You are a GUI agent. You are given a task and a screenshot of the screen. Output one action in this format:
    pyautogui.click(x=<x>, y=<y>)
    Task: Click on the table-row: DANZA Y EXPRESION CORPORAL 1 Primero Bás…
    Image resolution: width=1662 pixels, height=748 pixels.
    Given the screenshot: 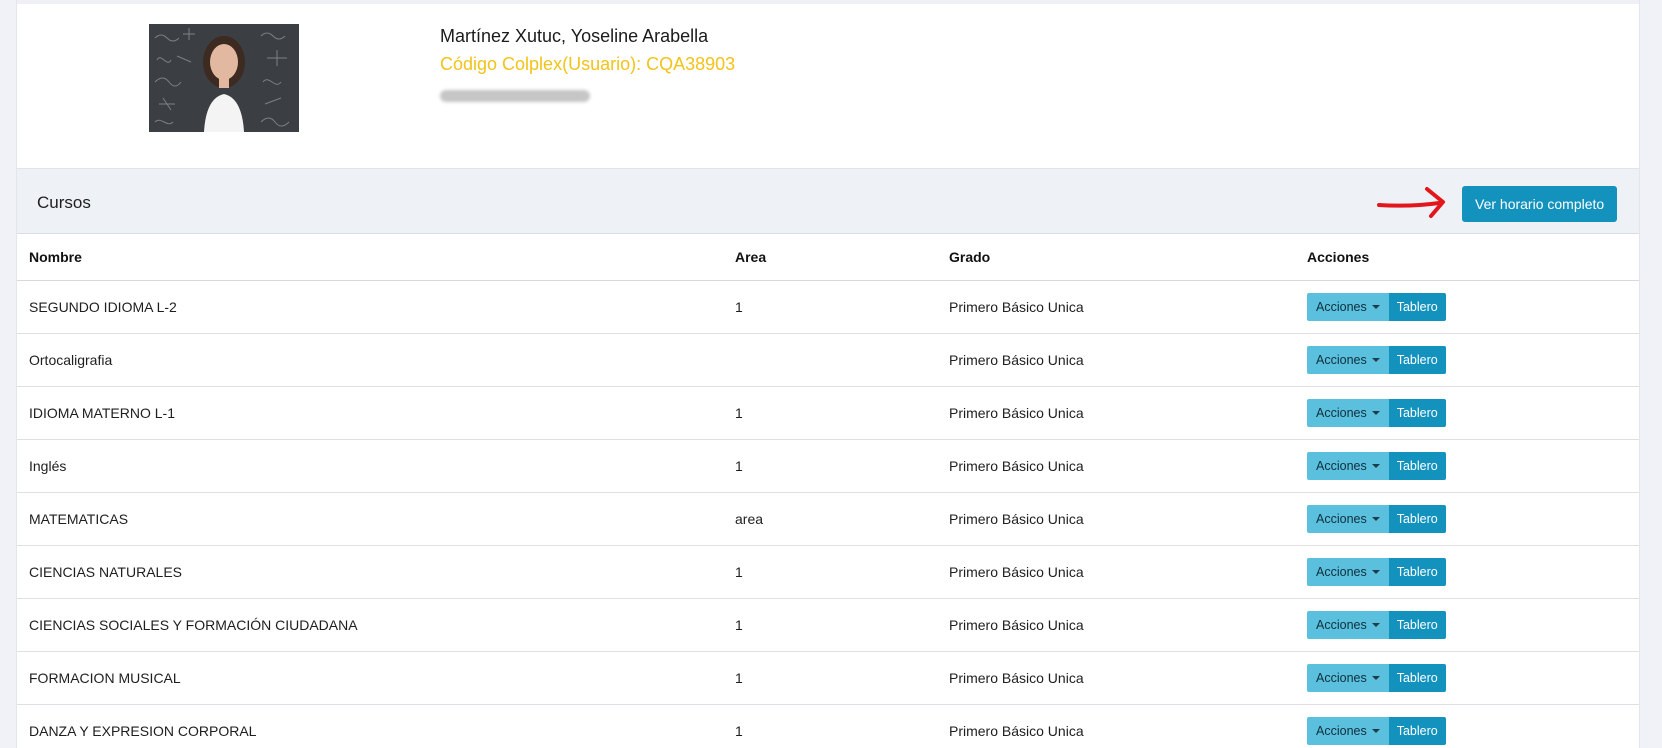 What is the action you would take?
    pyautogui.click(x=828, y=726)
    